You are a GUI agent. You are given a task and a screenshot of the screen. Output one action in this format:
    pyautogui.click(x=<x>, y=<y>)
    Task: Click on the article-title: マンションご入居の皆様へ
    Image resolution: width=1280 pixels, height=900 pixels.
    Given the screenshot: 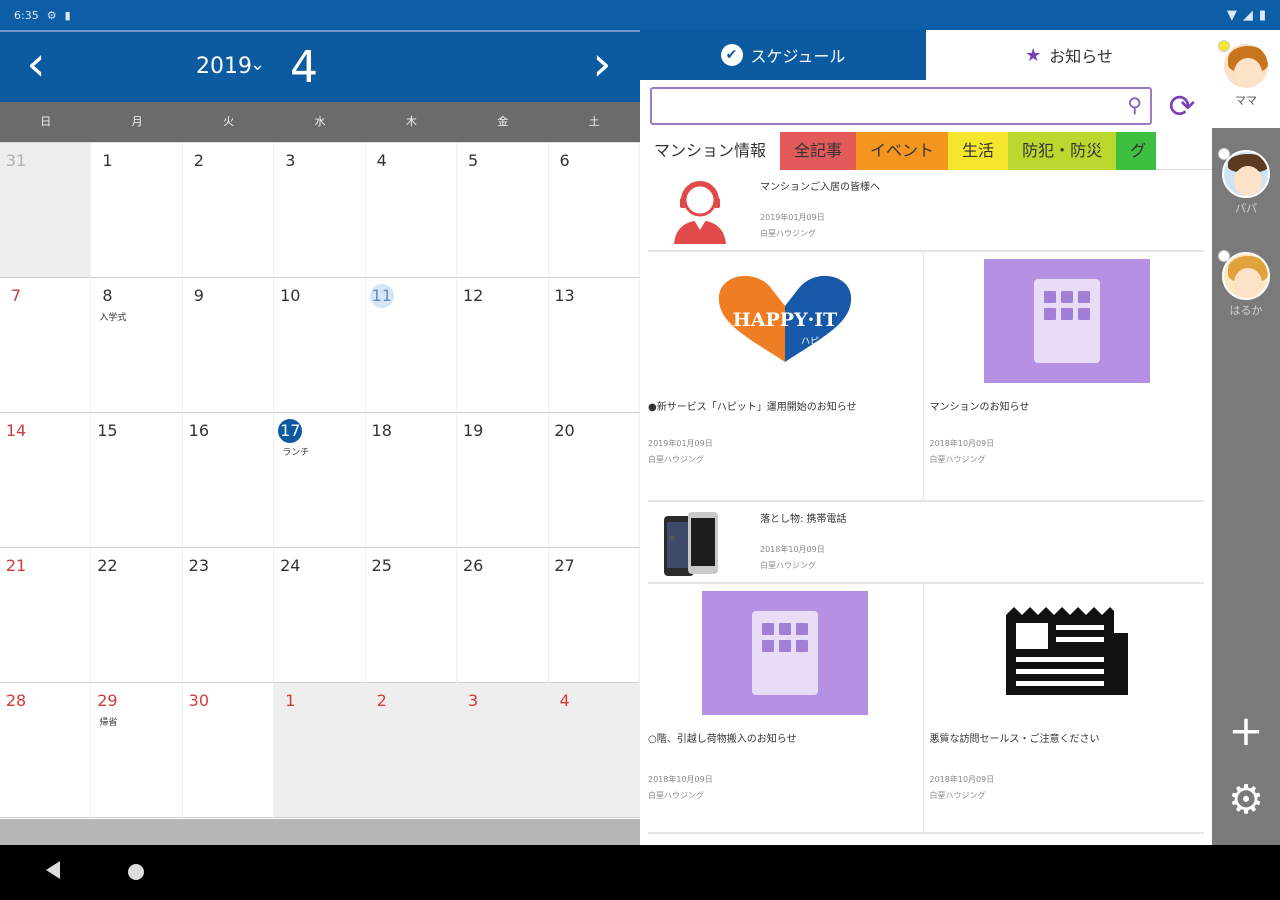 What is the action you would take?
    pyautogui.click(x=820, y=187)
    